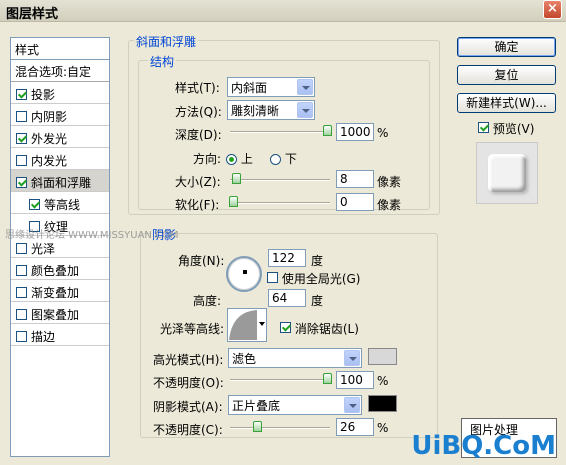  What do you see at coordinates (314, 278) in the screenshot?
I see `global-light-checkbox: 使用全局光(G)` at bounding box center [314, 278].